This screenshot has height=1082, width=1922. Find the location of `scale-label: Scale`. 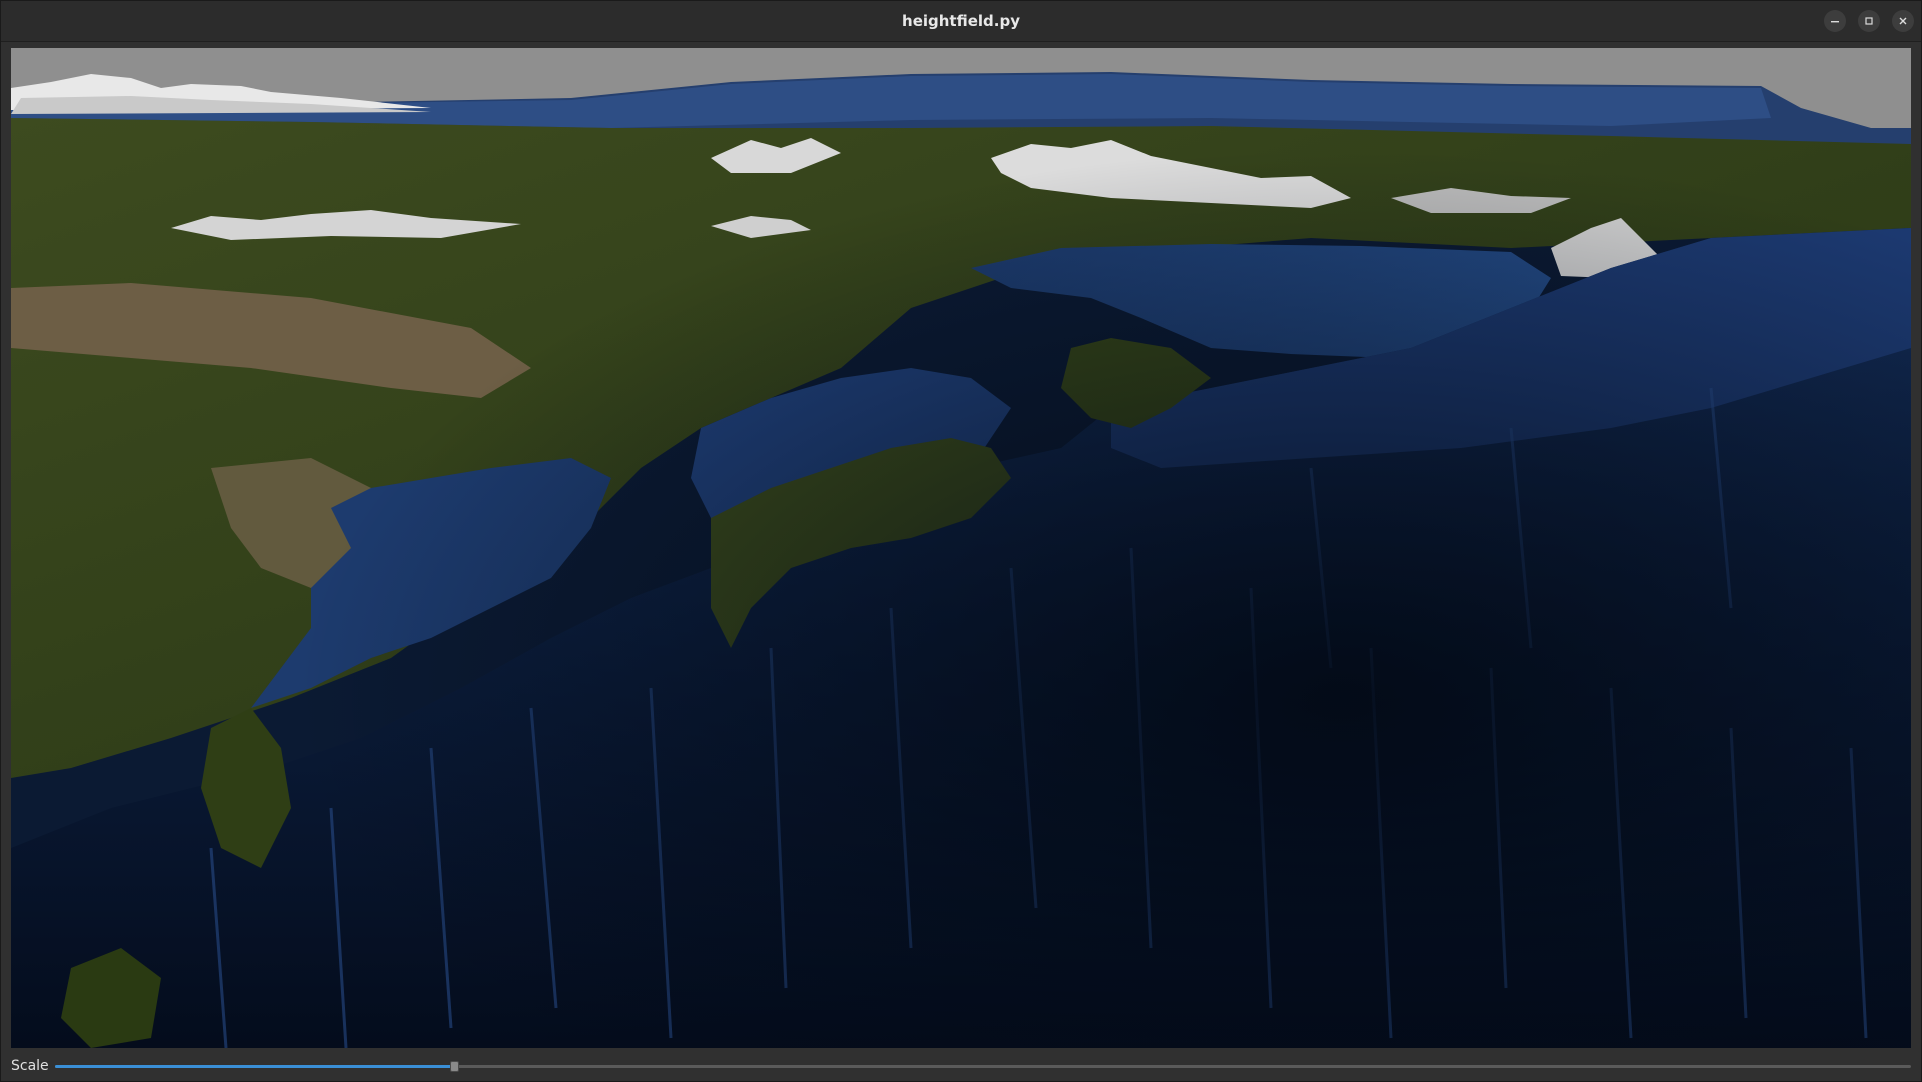

scale-label: Scale is located at coordinates (30, 1066).